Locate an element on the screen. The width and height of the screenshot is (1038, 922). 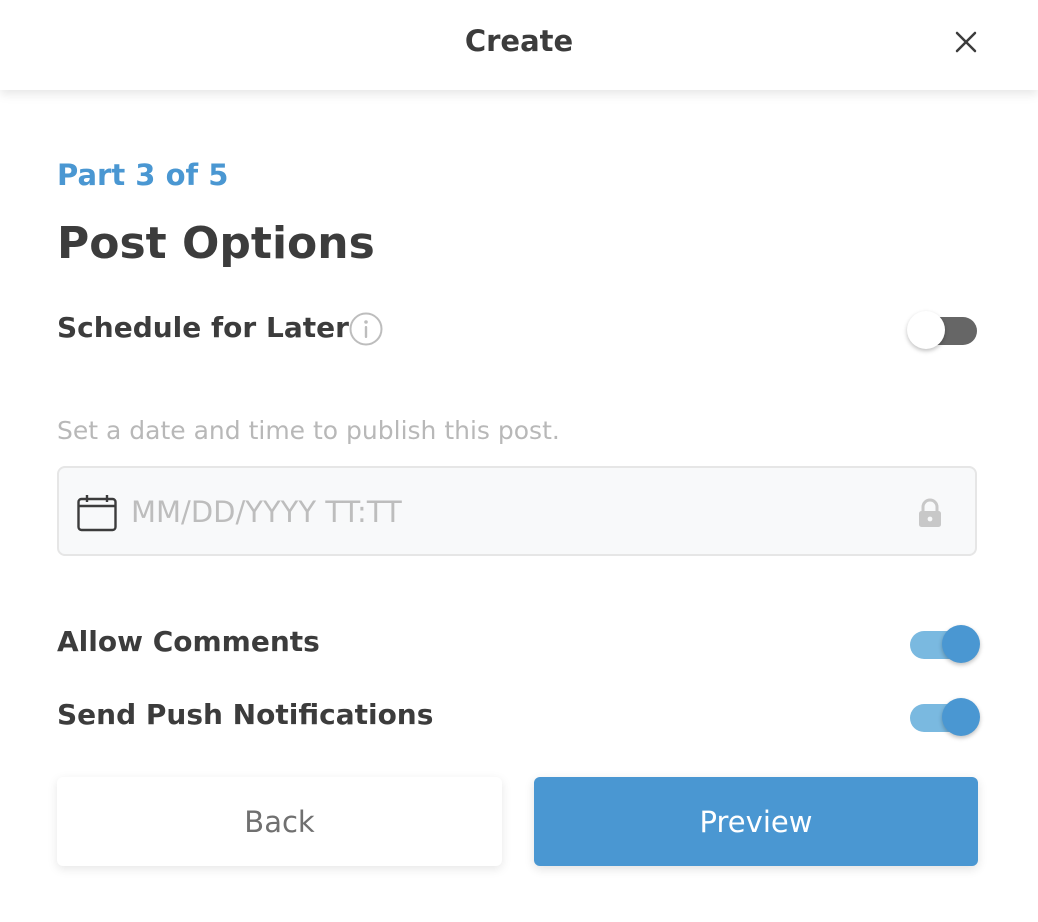
date-time-input is located at coordinates (511, 512).